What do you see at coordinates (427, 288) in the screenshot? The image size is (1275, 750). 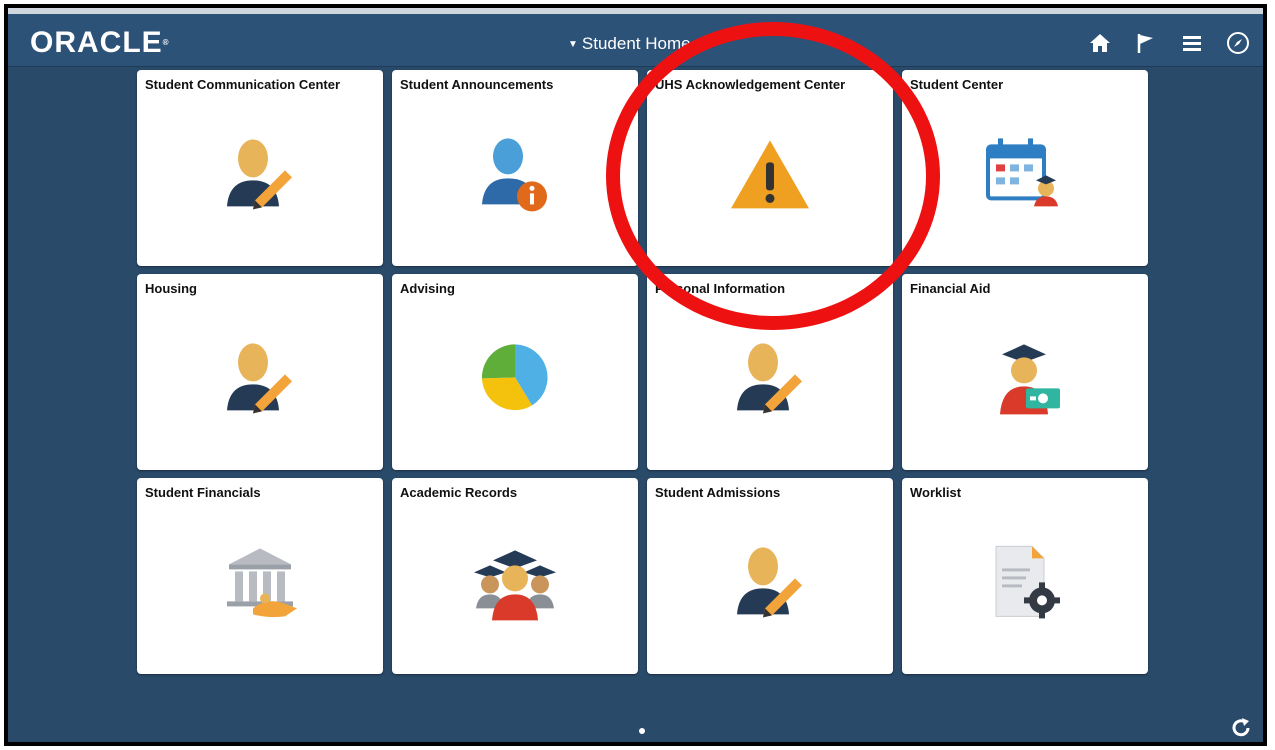 I see `tile-title: Advising` at bounding box center [427, 288].